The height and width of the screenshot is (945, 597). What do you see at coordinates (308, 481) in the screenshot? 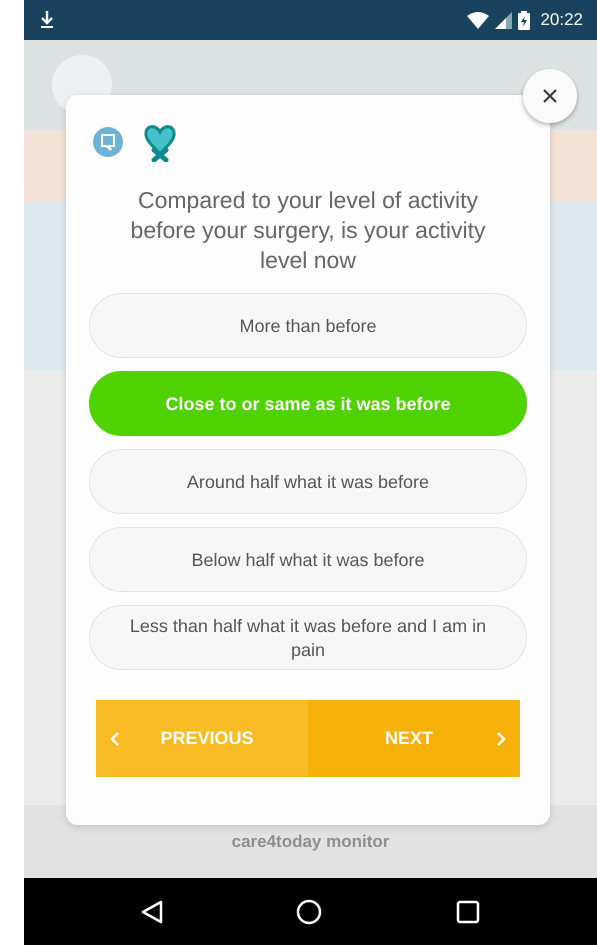
I see `answer-option: Around half what it was before` at bounding box center [308, 481].